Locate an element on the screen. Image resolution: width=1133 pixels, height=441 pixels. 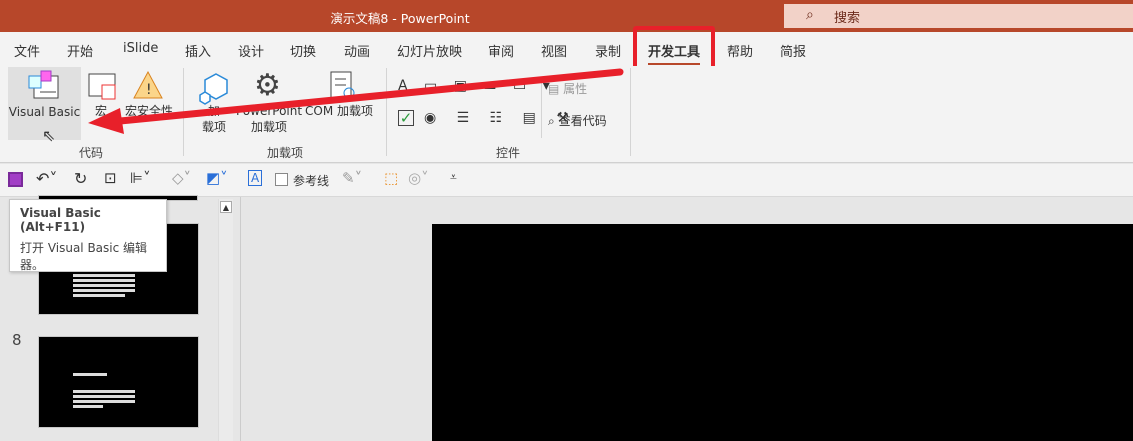
save-icon is located at coordinates (15, 179).